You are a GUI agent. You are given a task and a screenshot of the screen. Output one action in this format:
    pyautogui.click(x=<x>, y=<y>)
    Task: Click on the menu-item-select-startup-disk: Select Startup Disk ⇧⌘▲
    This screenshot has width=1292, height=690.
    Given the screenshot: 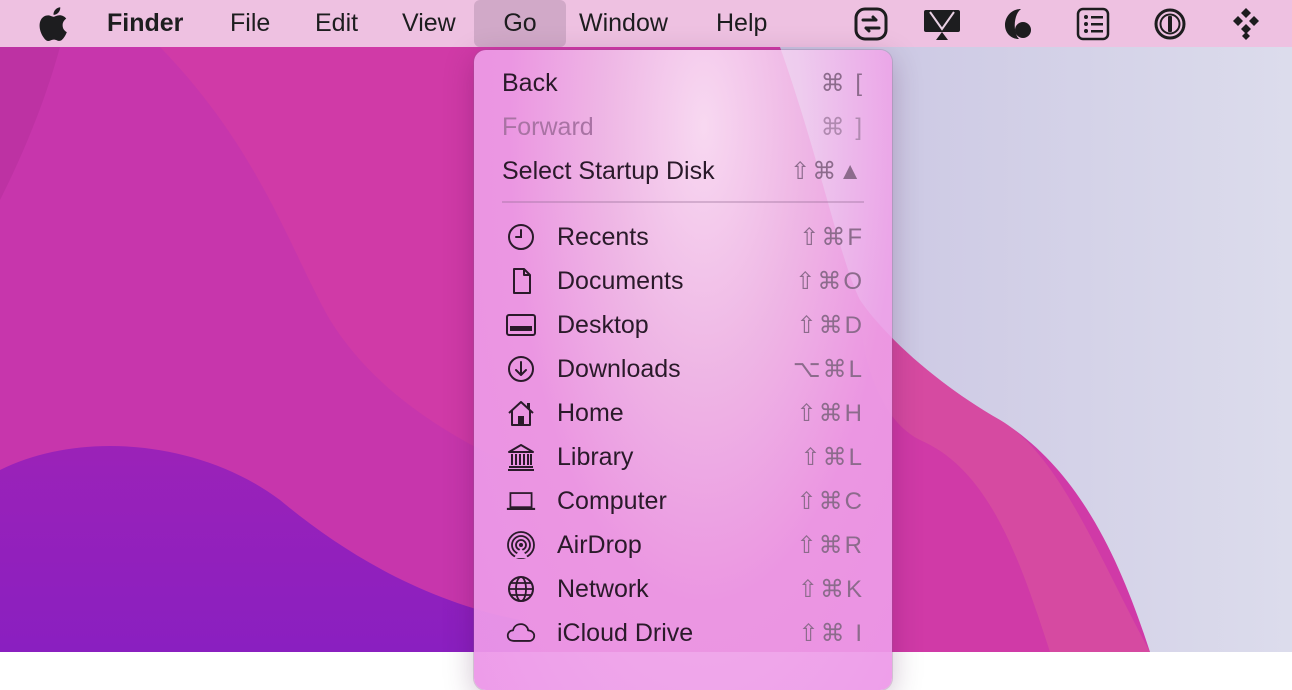 What is the action you would take?
    pyautogui.click(x=683, y=171)
    